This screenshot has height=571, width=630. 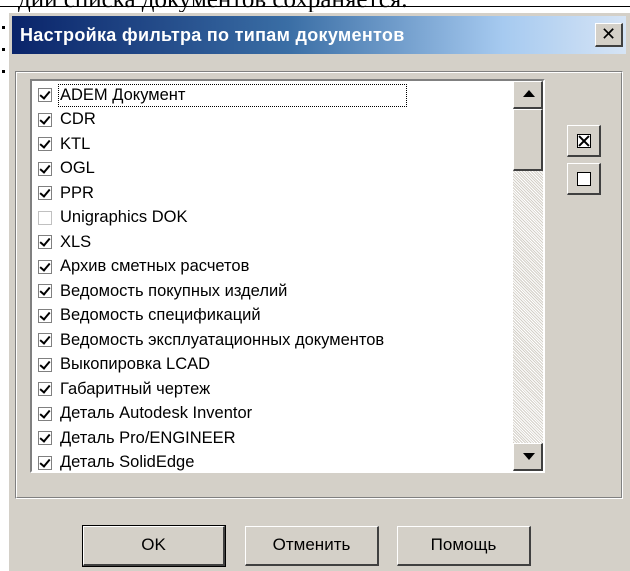 I want to click on list-item: PPR, so click(x=273, y=193).